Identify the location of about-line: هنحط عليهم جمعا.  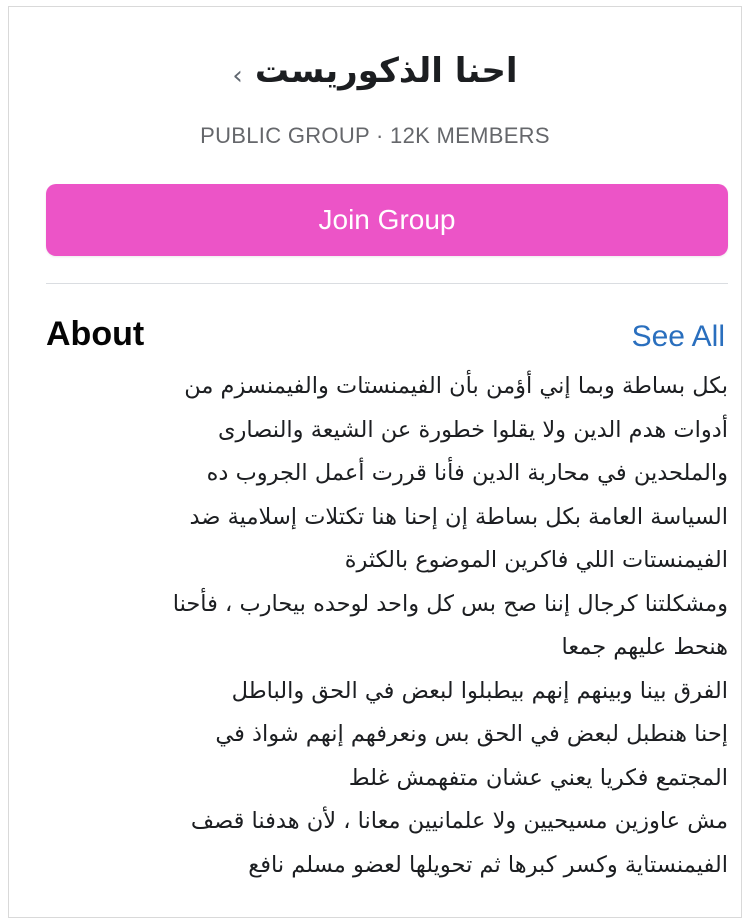
(644, 647).